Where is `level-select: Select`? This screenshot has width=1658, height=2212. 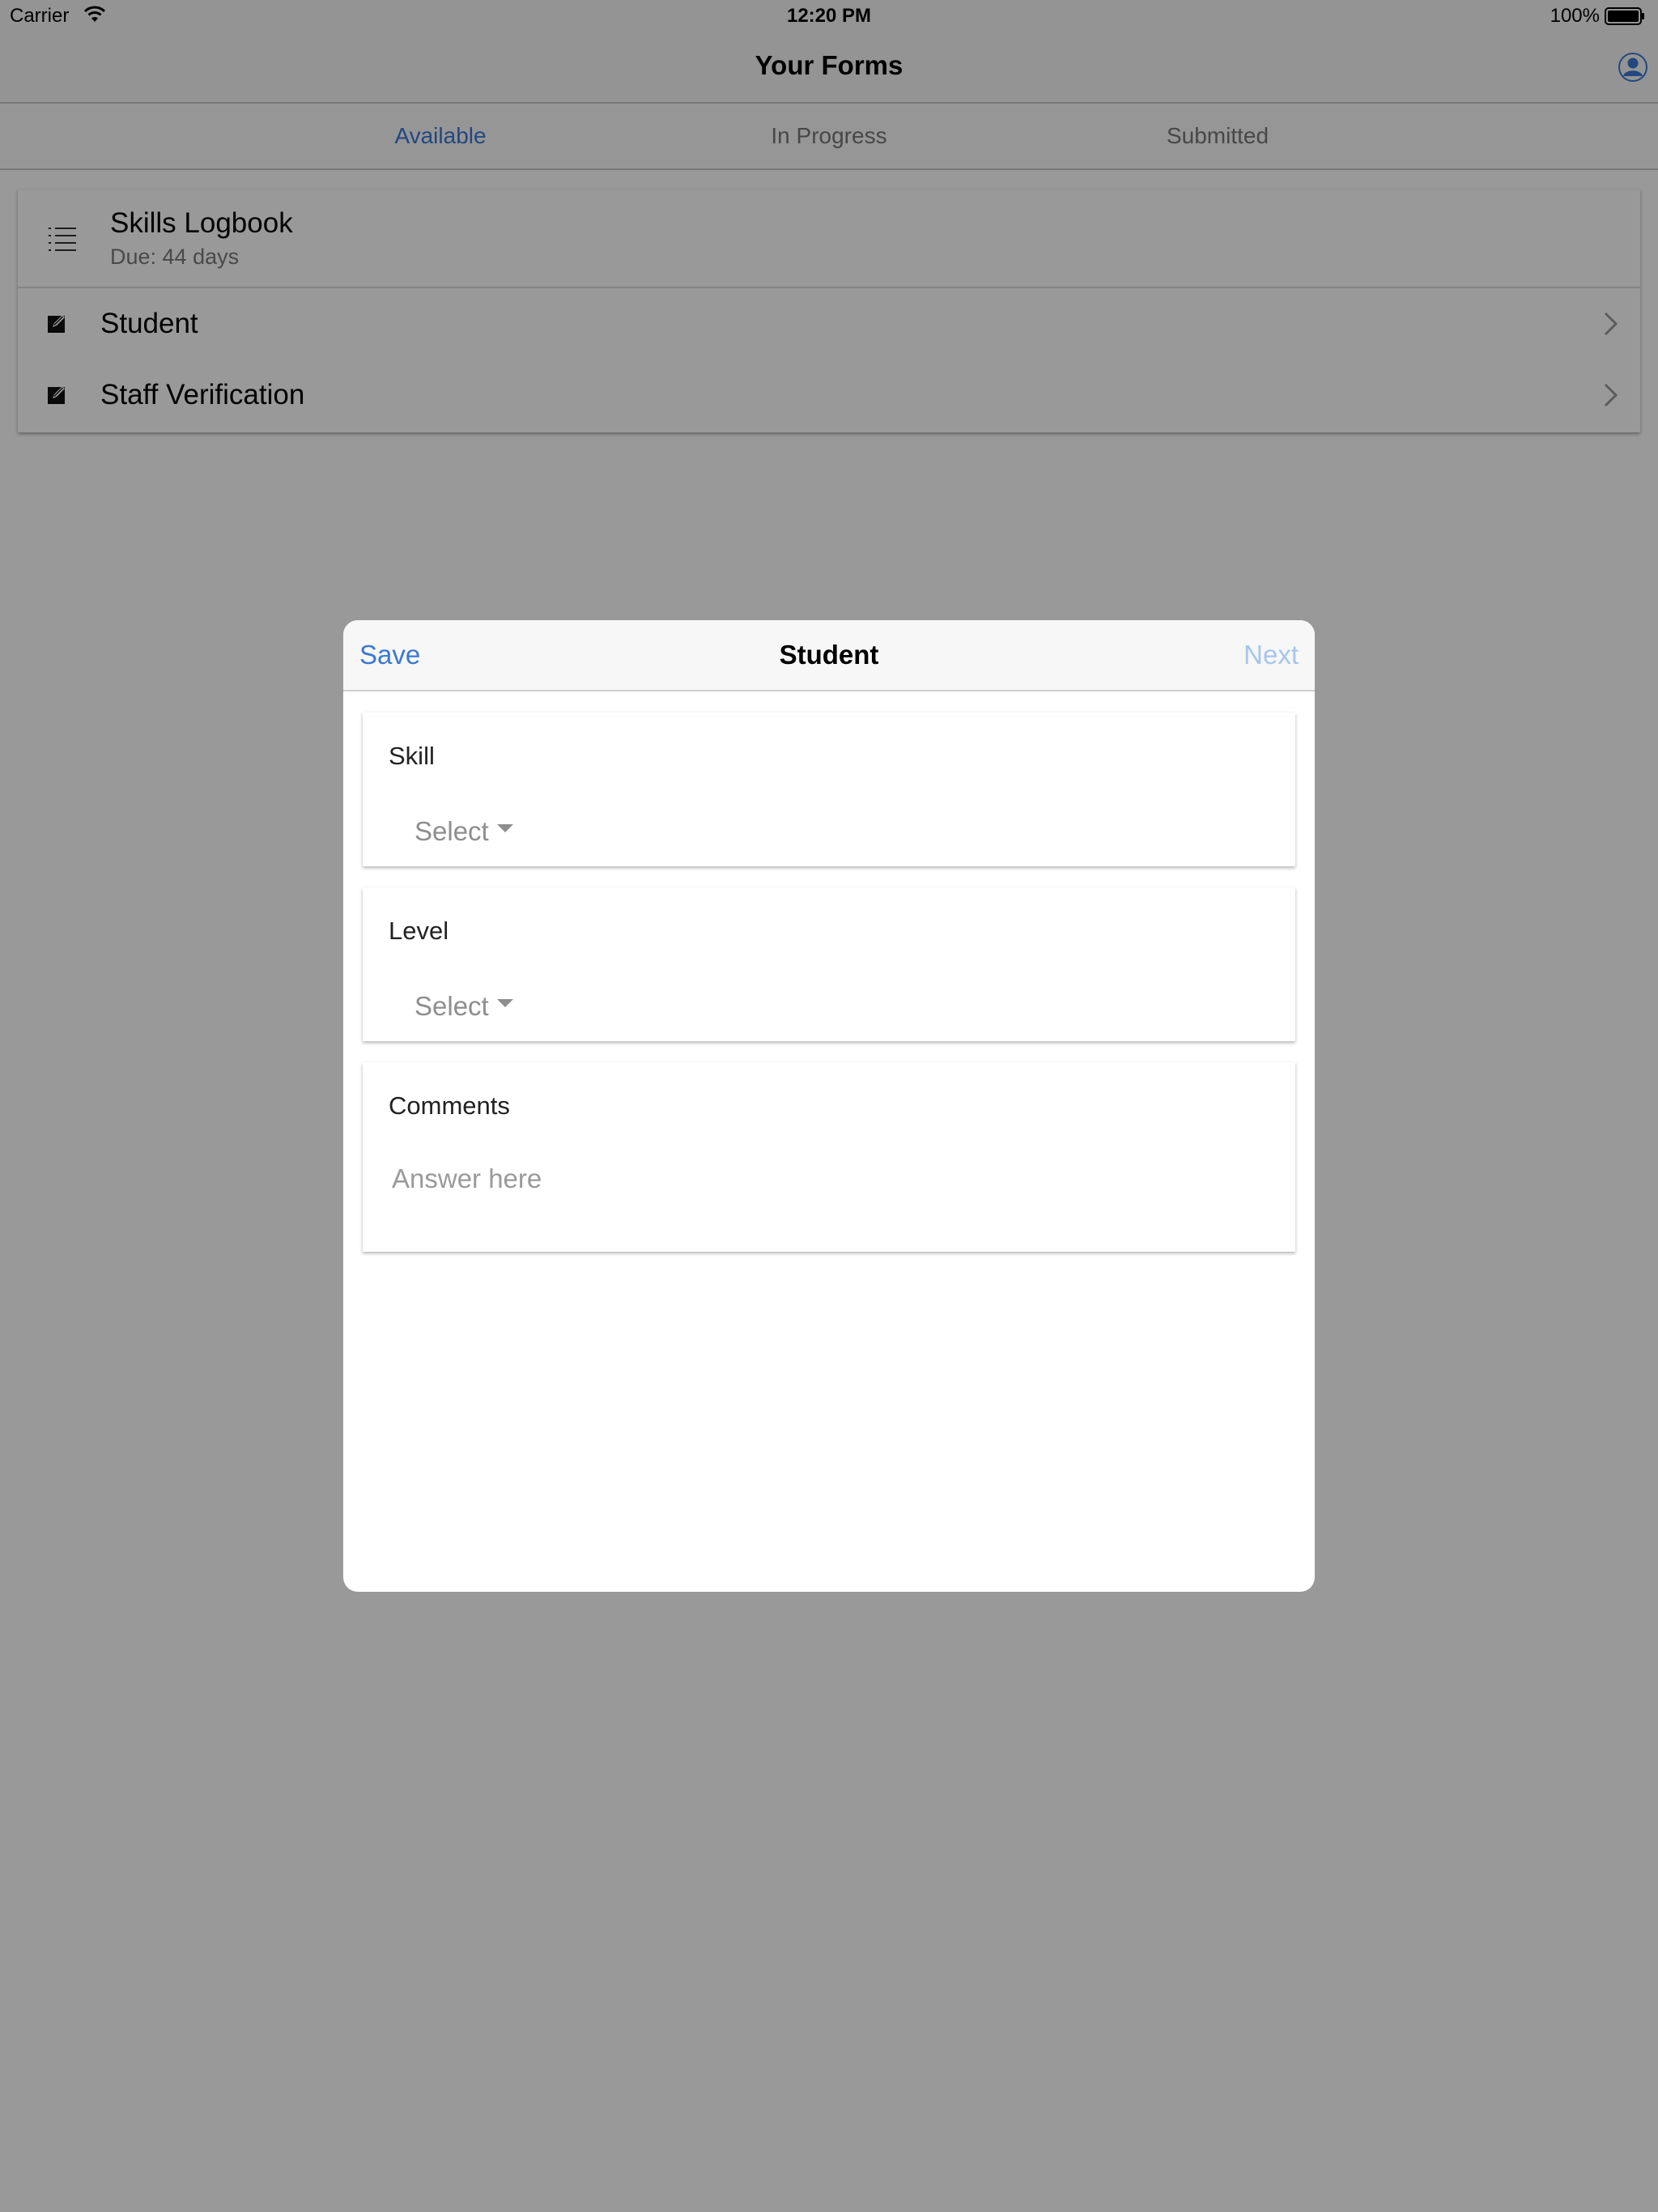
level-select: Select is located at coordinates (463, 1007).